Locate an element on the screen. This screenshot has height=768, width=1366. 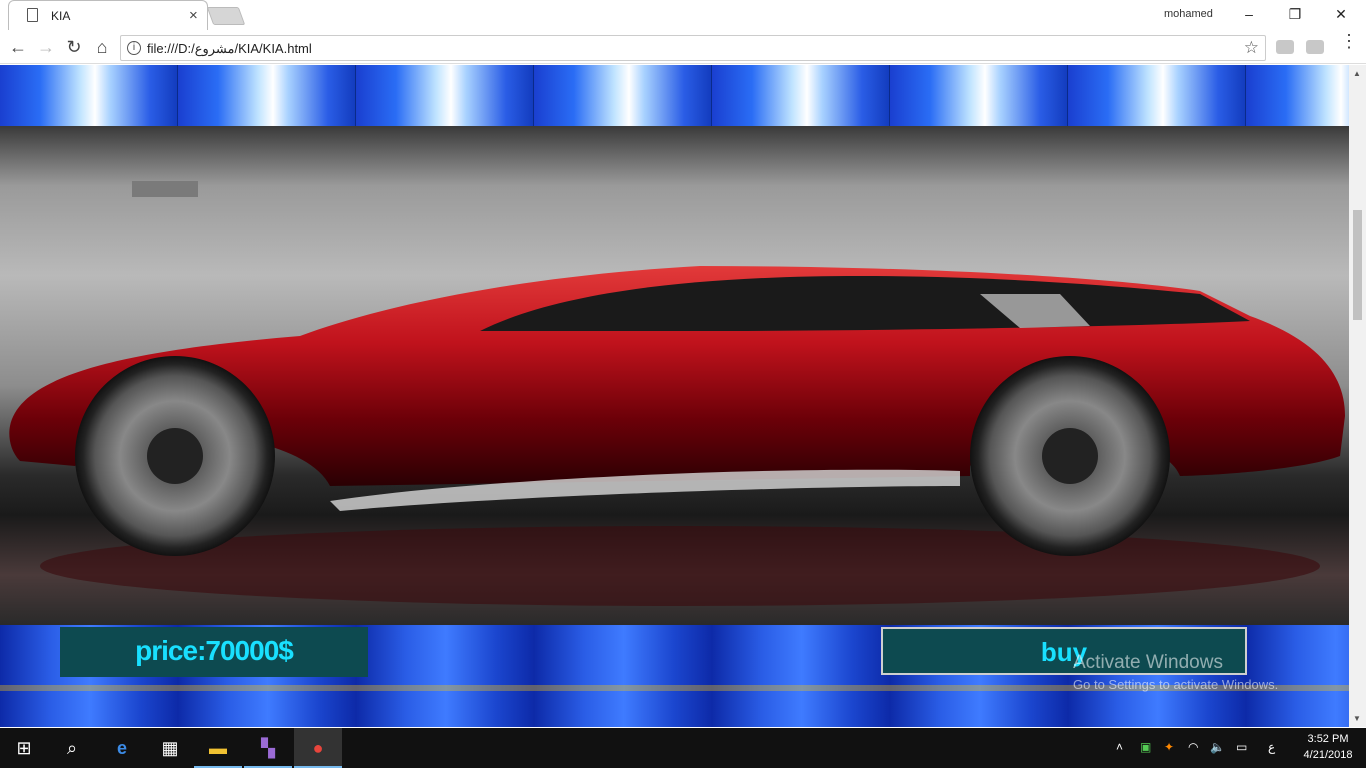
edge-icon: e is located at coordinates (122, 748).